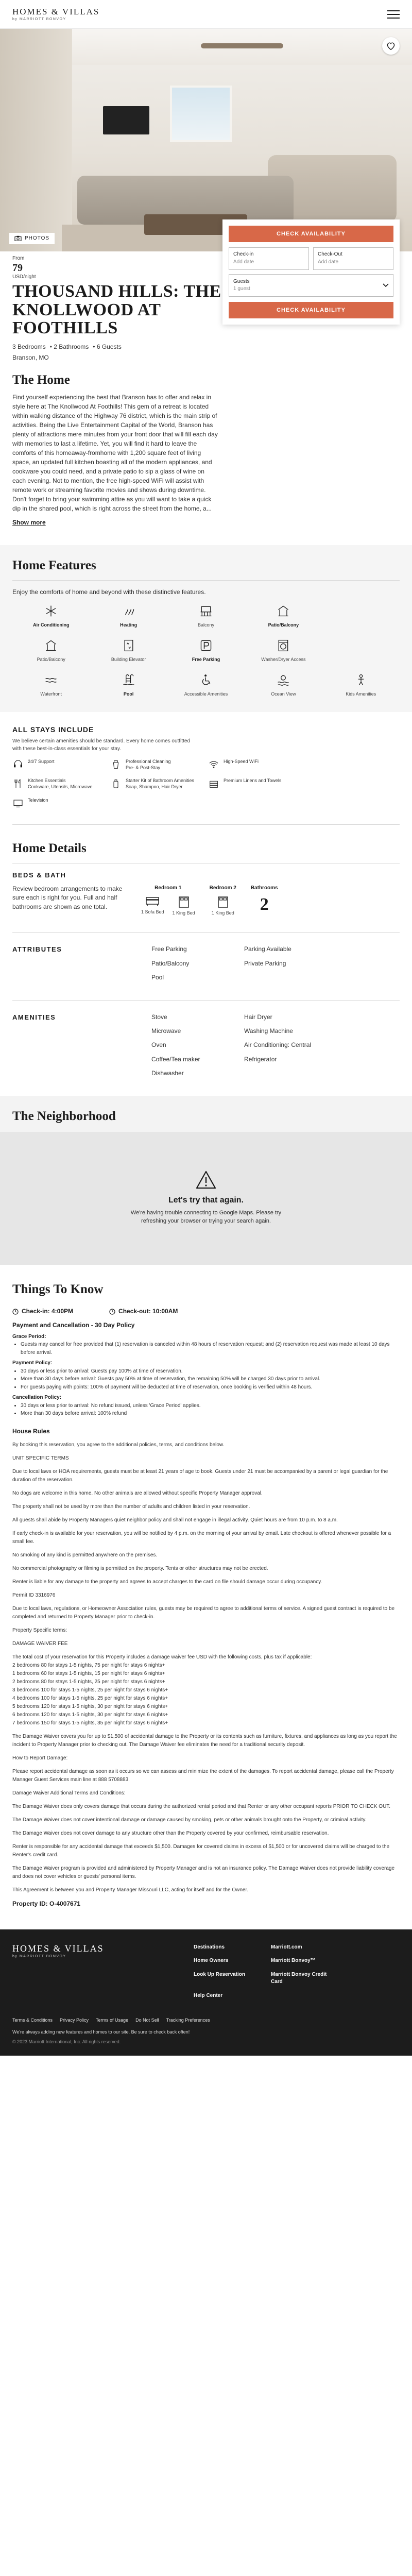 Image resolution: width=412 pixels, height=2576 pixels. Describe the element at coordinates (166, 1031) in the screenshot. I see `amenity-item: Microwave` at that location.